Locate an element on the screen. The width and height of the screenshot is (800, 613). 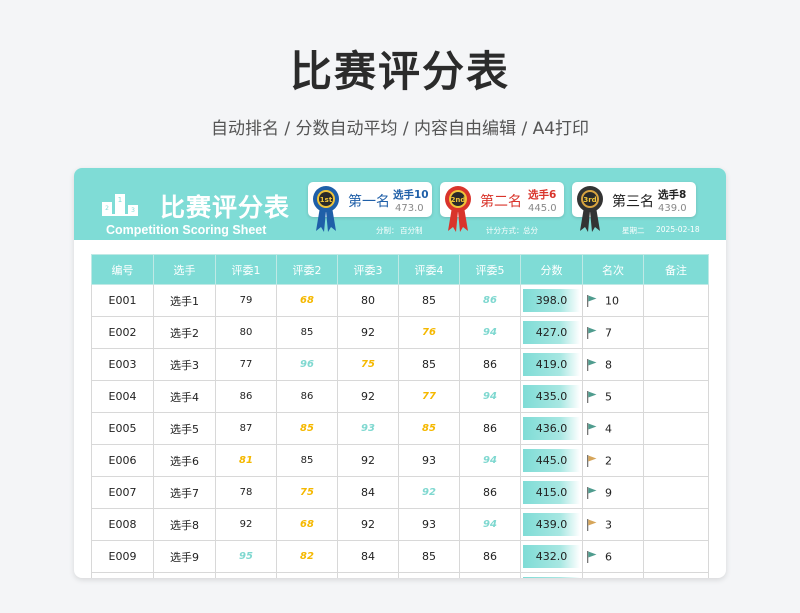
cell-judge-score: 81 is located at coordinates (246, 460).